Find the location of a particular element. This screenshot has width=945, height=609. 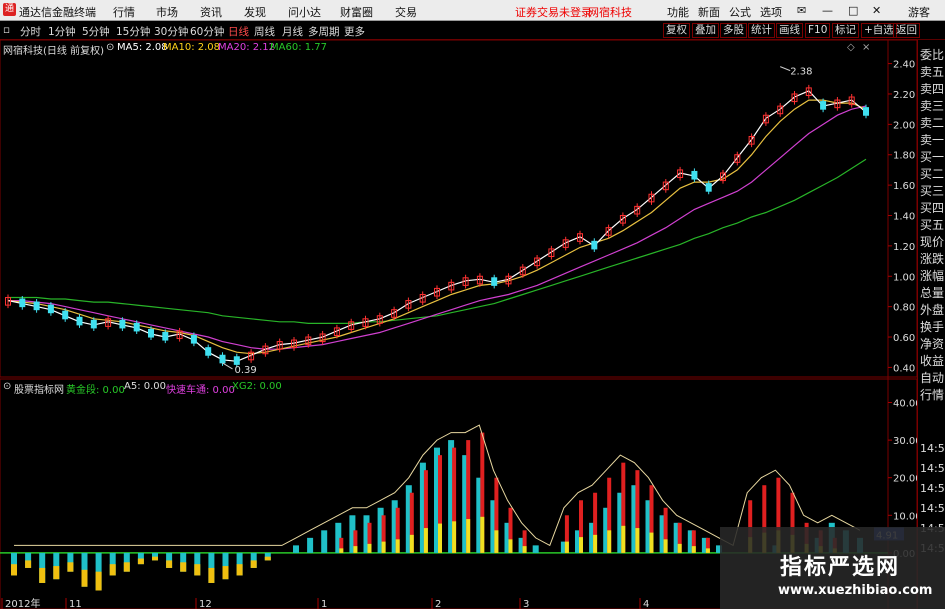

side-panel-label: 净资 is located at coordinates (932, 343).